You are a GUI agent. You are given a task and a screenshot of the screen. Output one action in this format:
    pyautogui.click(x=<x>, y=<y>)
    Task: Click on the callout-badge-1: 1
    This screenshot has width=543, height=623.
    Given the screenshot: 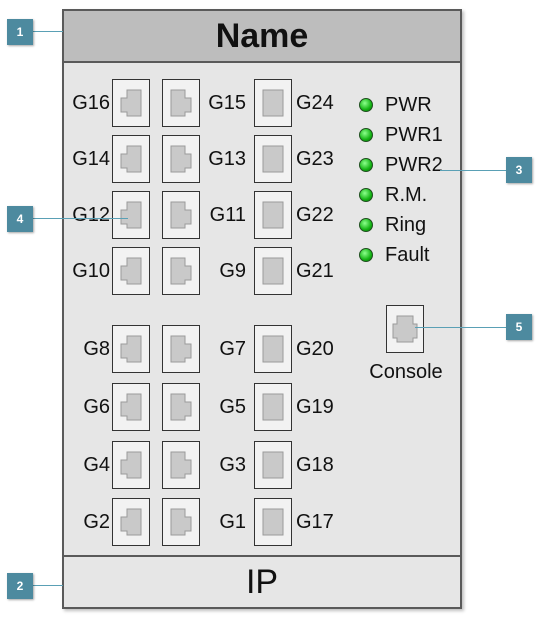 What is the action you would take?
    pyautogui.click(x=20, y=32)
    